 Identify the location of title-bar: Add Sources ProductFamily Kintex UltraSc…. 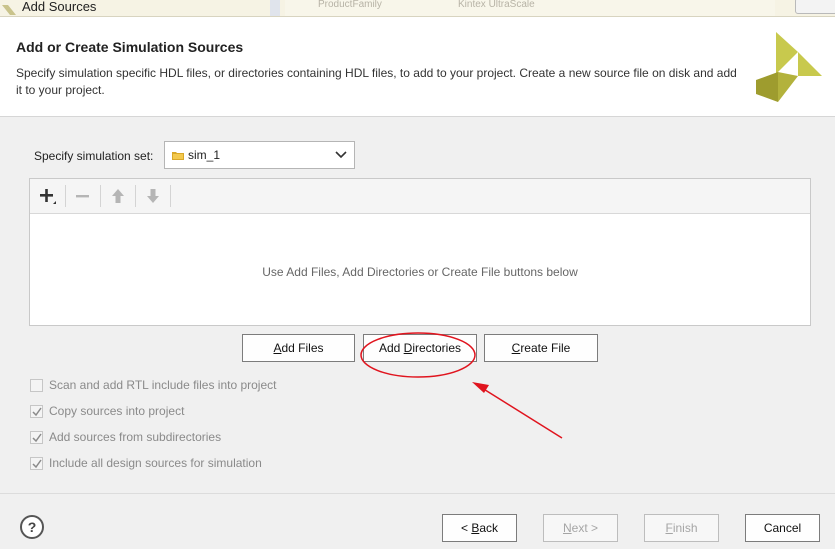
(417, 8).